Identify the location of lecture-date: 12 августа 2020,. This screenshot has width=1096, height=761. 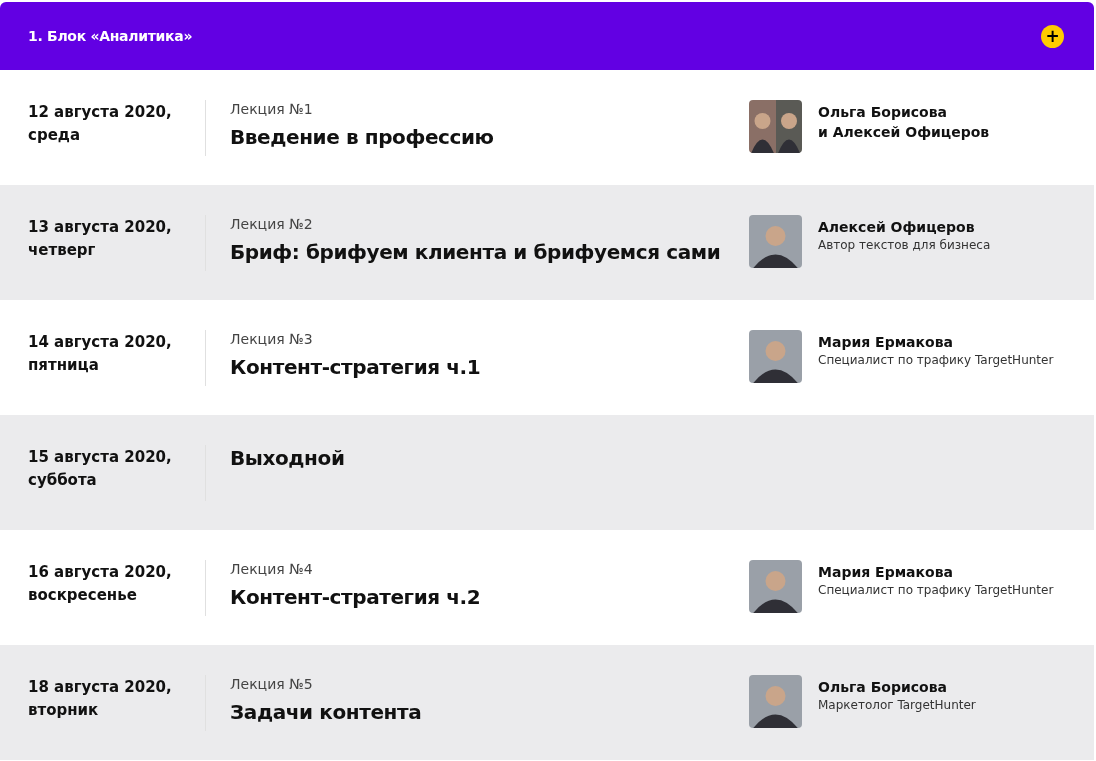
(100, 112).